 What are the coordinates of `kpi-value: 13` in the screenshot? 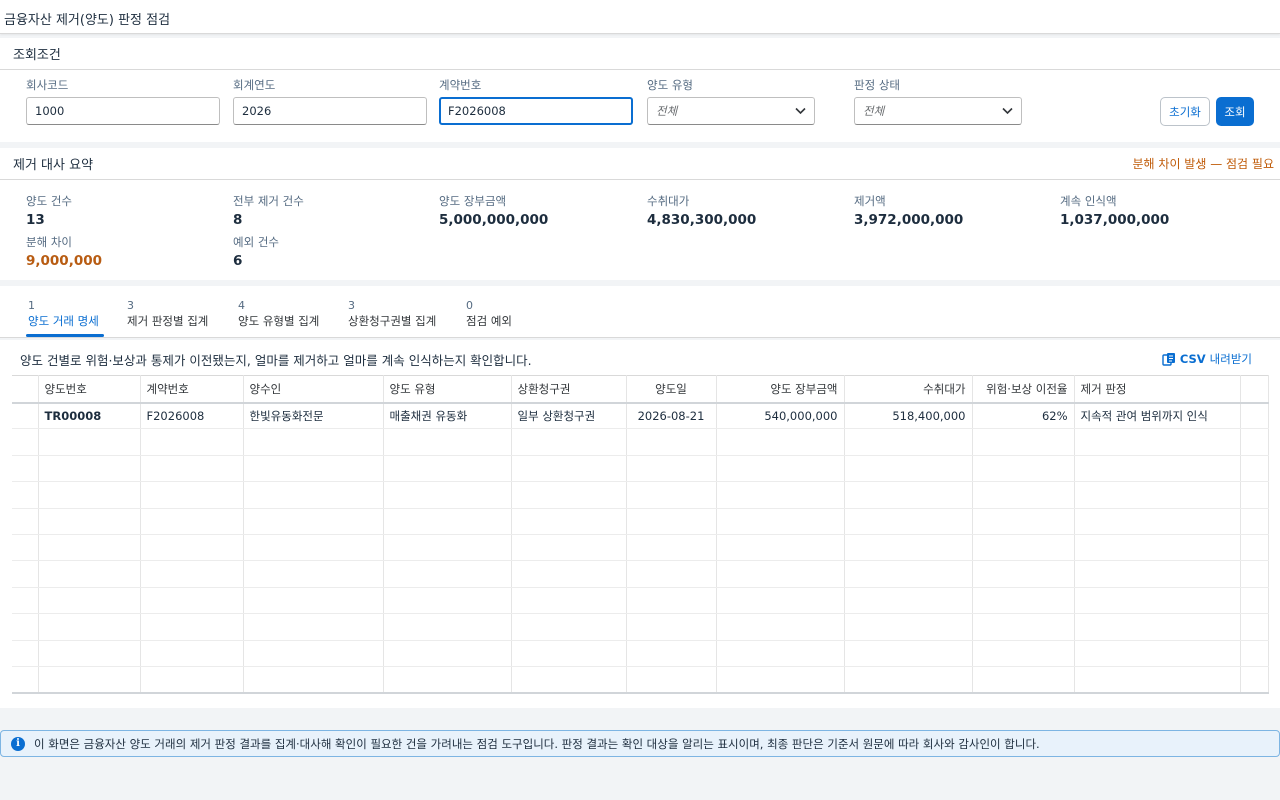 It's located at (35, 220).